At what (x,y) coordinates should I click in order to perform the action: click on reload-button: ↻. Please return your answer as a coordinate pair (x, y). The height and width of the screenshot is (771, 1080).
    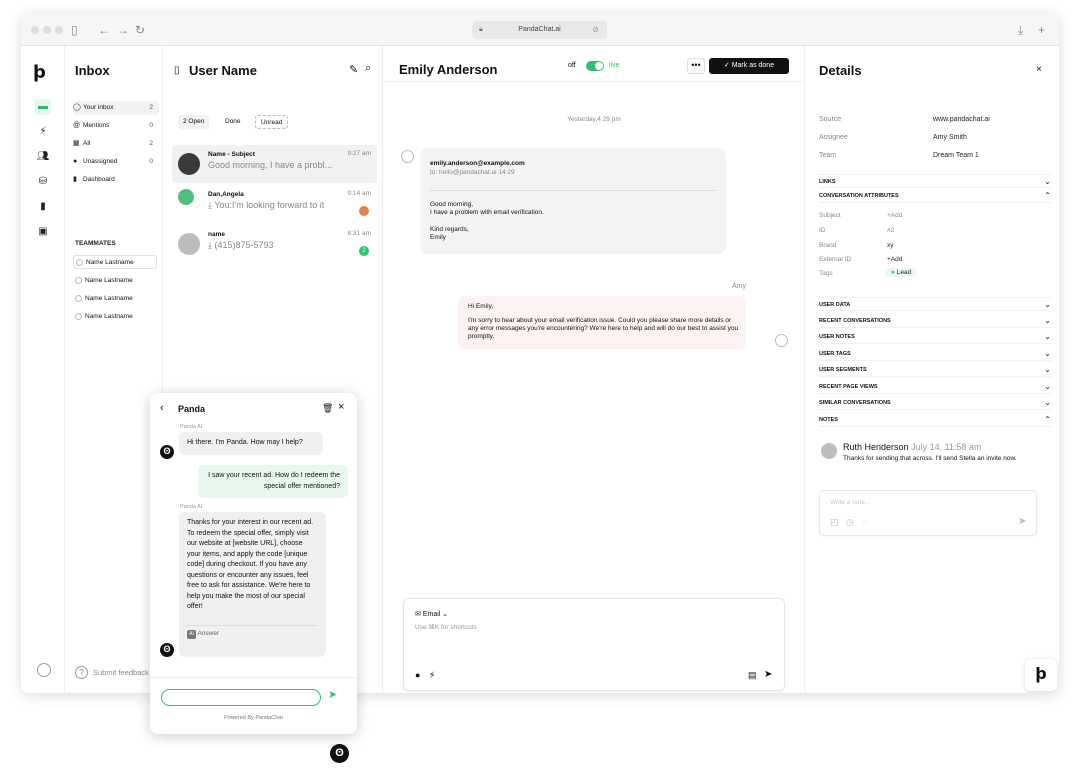
    Looking at the image, I should click on (140, 30).